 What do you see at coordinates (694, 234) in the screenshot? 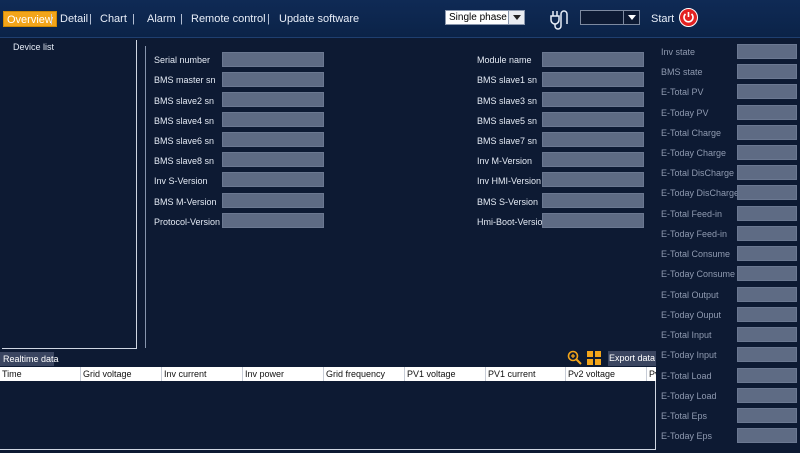
I see `e-today-feed-in-label: E-Today Feed-in` at bounding box center [694, 234].